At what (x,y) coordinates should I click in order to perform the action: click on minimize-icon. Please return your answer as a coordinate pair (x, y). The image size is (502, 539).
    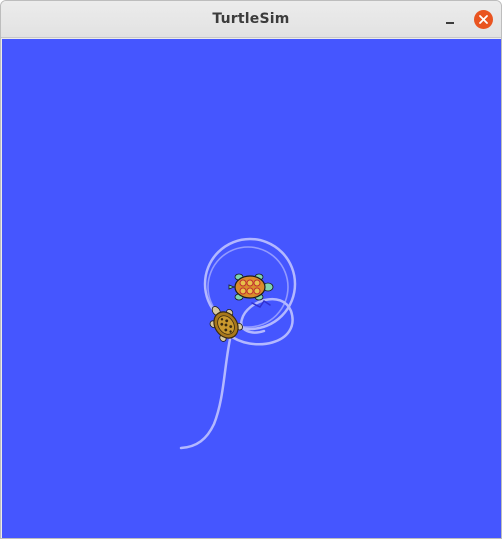
    Looking at the image, I should click on (450, 23).